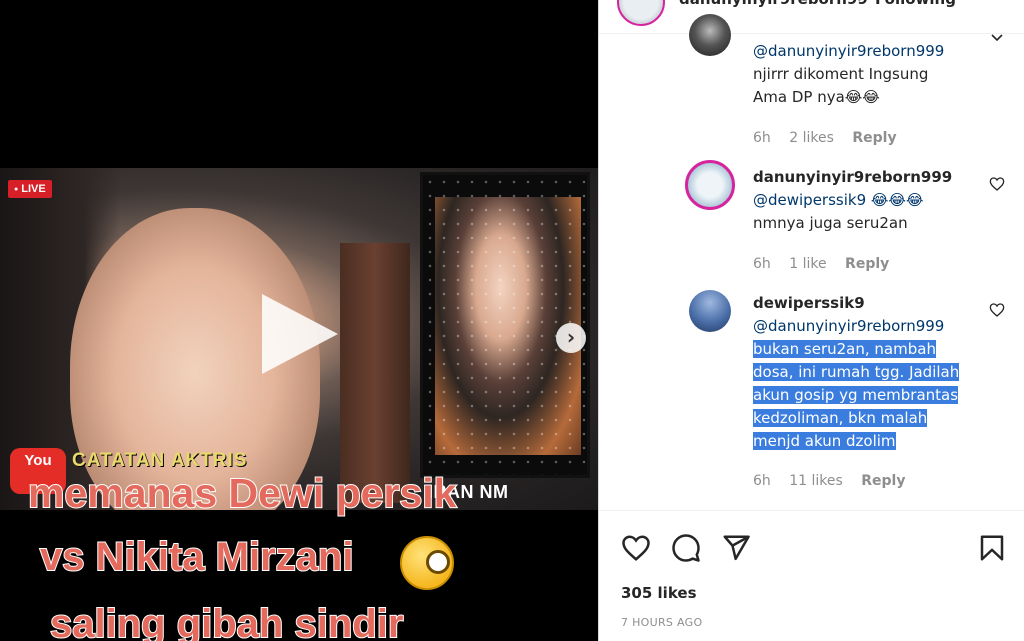 This screenshot has width=1024, height=641. I want to click on share-icon, so click(736, 548).